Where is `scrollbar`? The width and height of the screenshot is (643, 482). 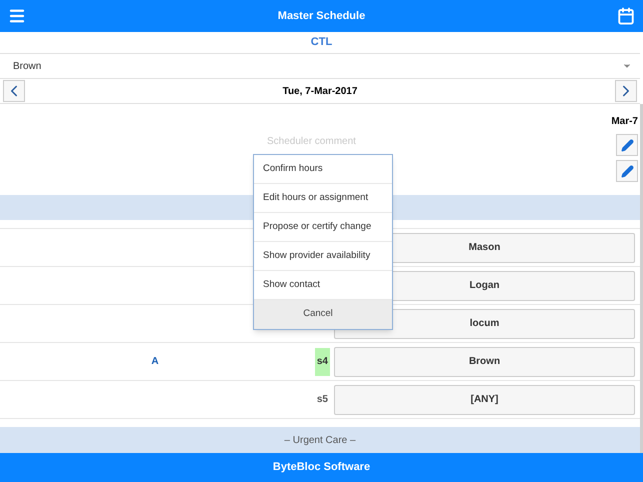
scrollbar is located at coordinates (641, 278).